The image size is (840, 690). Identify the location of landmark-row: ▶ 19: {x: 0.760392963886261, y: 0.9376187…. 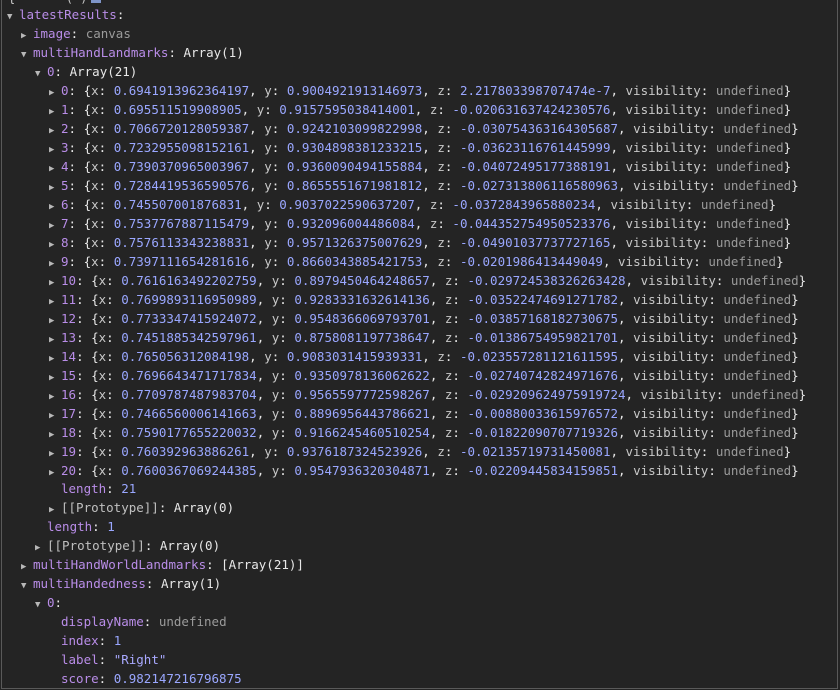
(420, 451).